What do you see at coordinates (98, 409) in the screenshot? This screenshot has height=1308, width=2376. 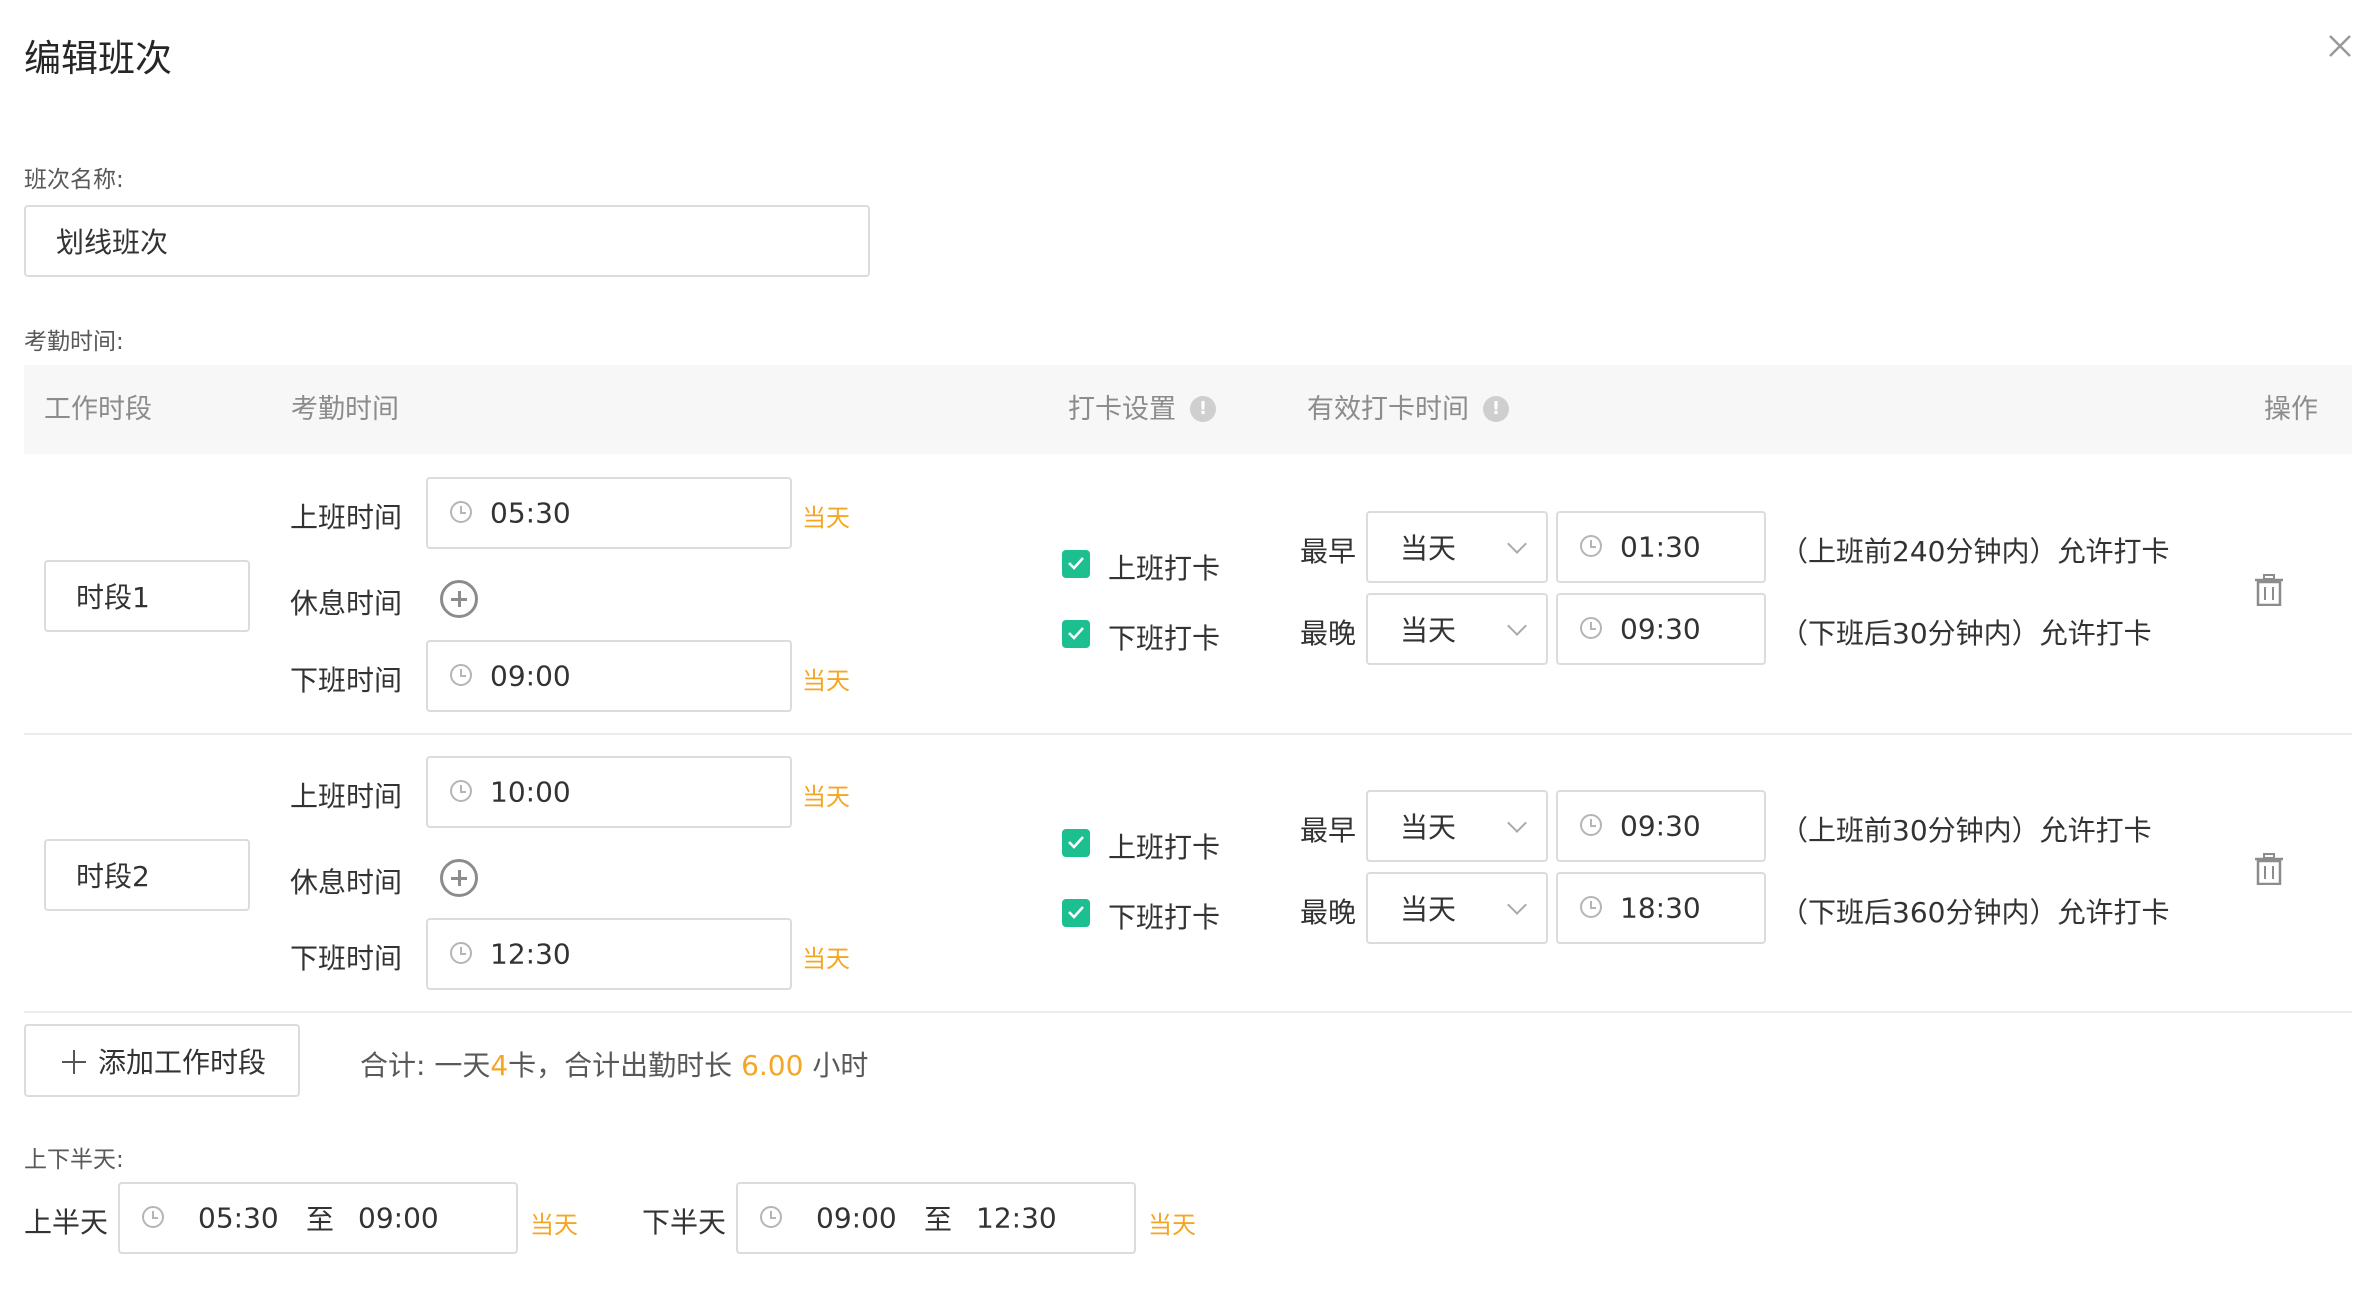 I see `col-period: 工作时段` at bounding box center [98, 409].